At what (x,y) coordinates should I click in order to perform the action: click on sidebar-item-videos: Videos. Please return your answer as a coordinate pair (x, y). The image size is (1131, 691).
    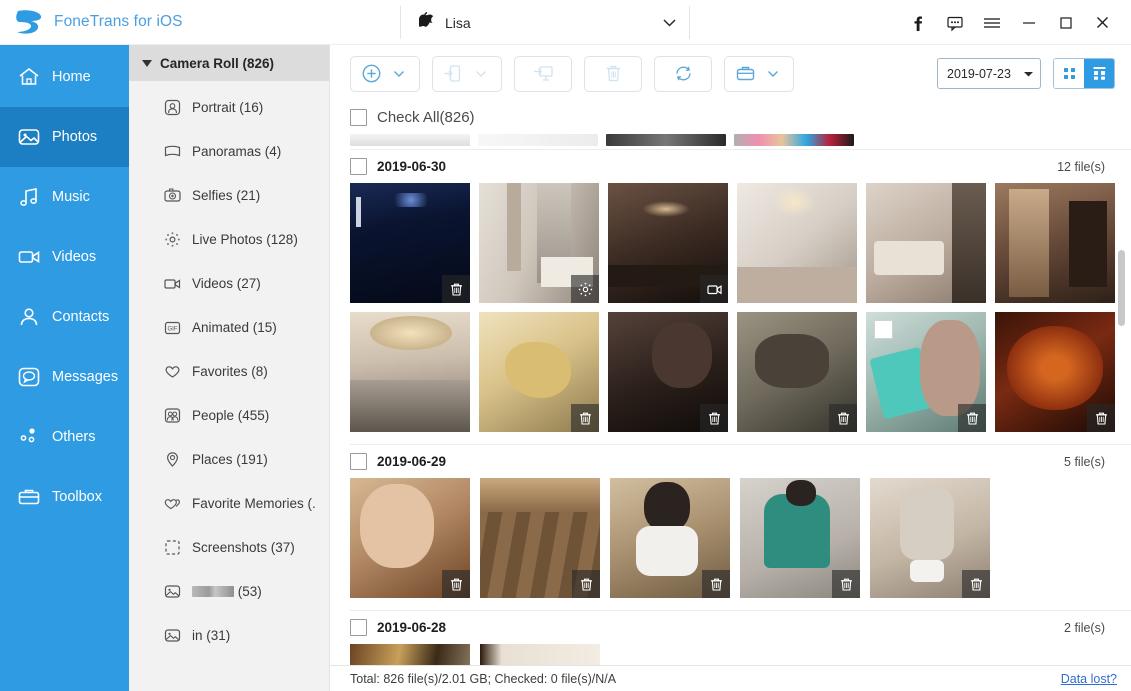
    Looking at the image, I should click on (64, 257).